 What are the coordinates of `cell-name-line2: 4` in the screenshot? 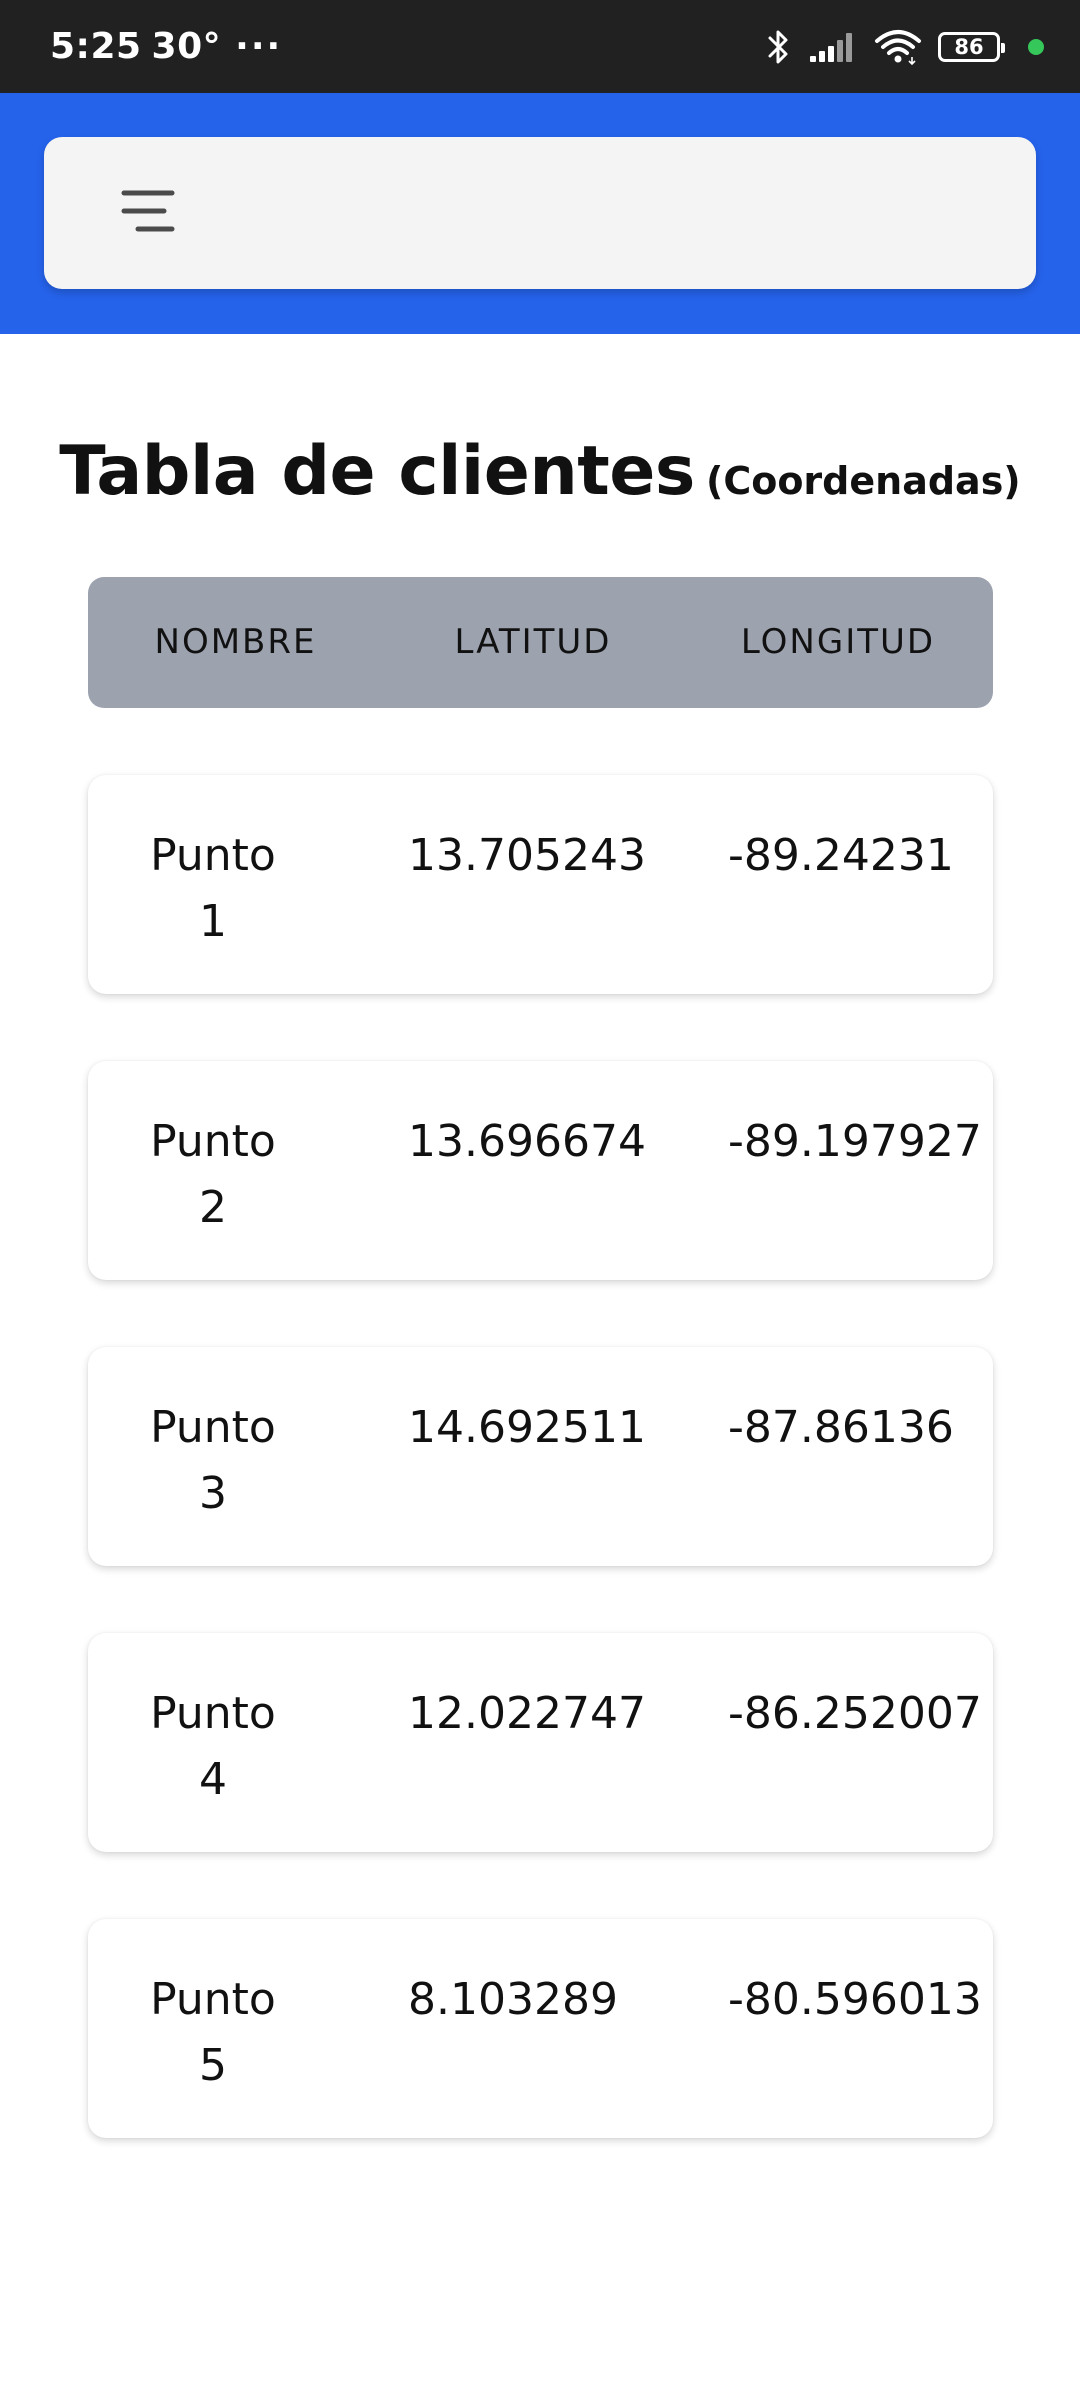 It's located at (213, 1779).